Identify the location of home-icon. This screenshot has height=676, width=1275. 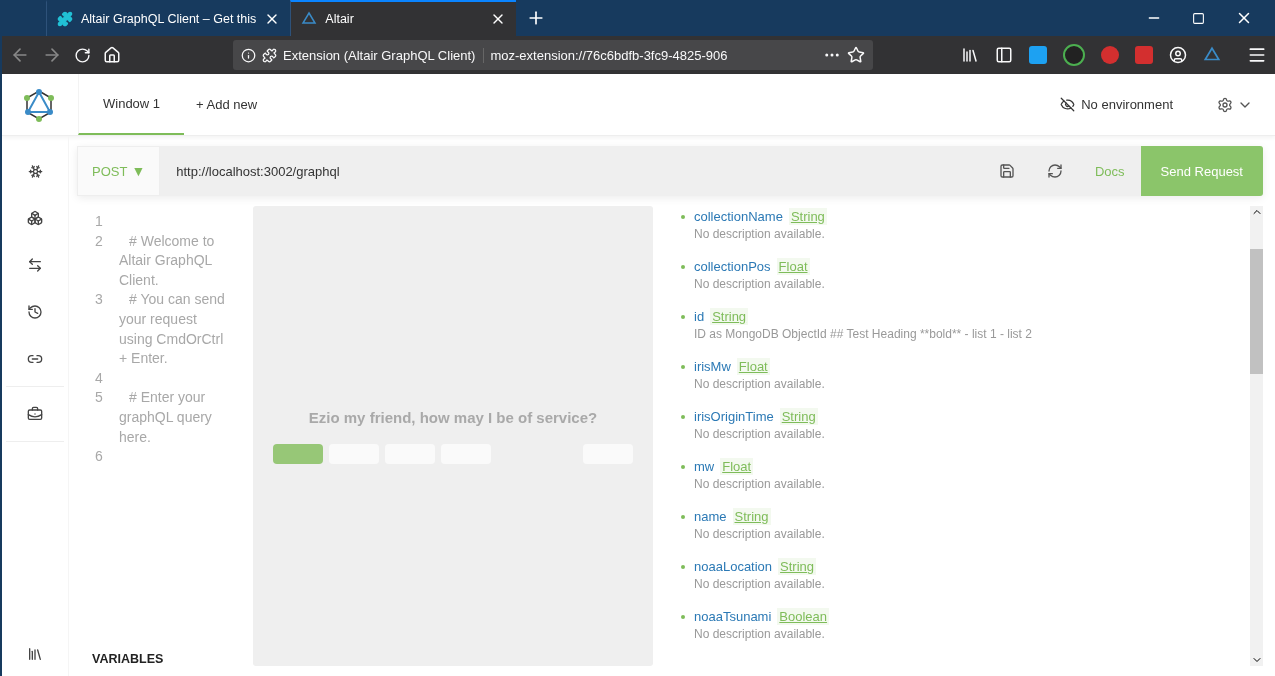
(112, 55).